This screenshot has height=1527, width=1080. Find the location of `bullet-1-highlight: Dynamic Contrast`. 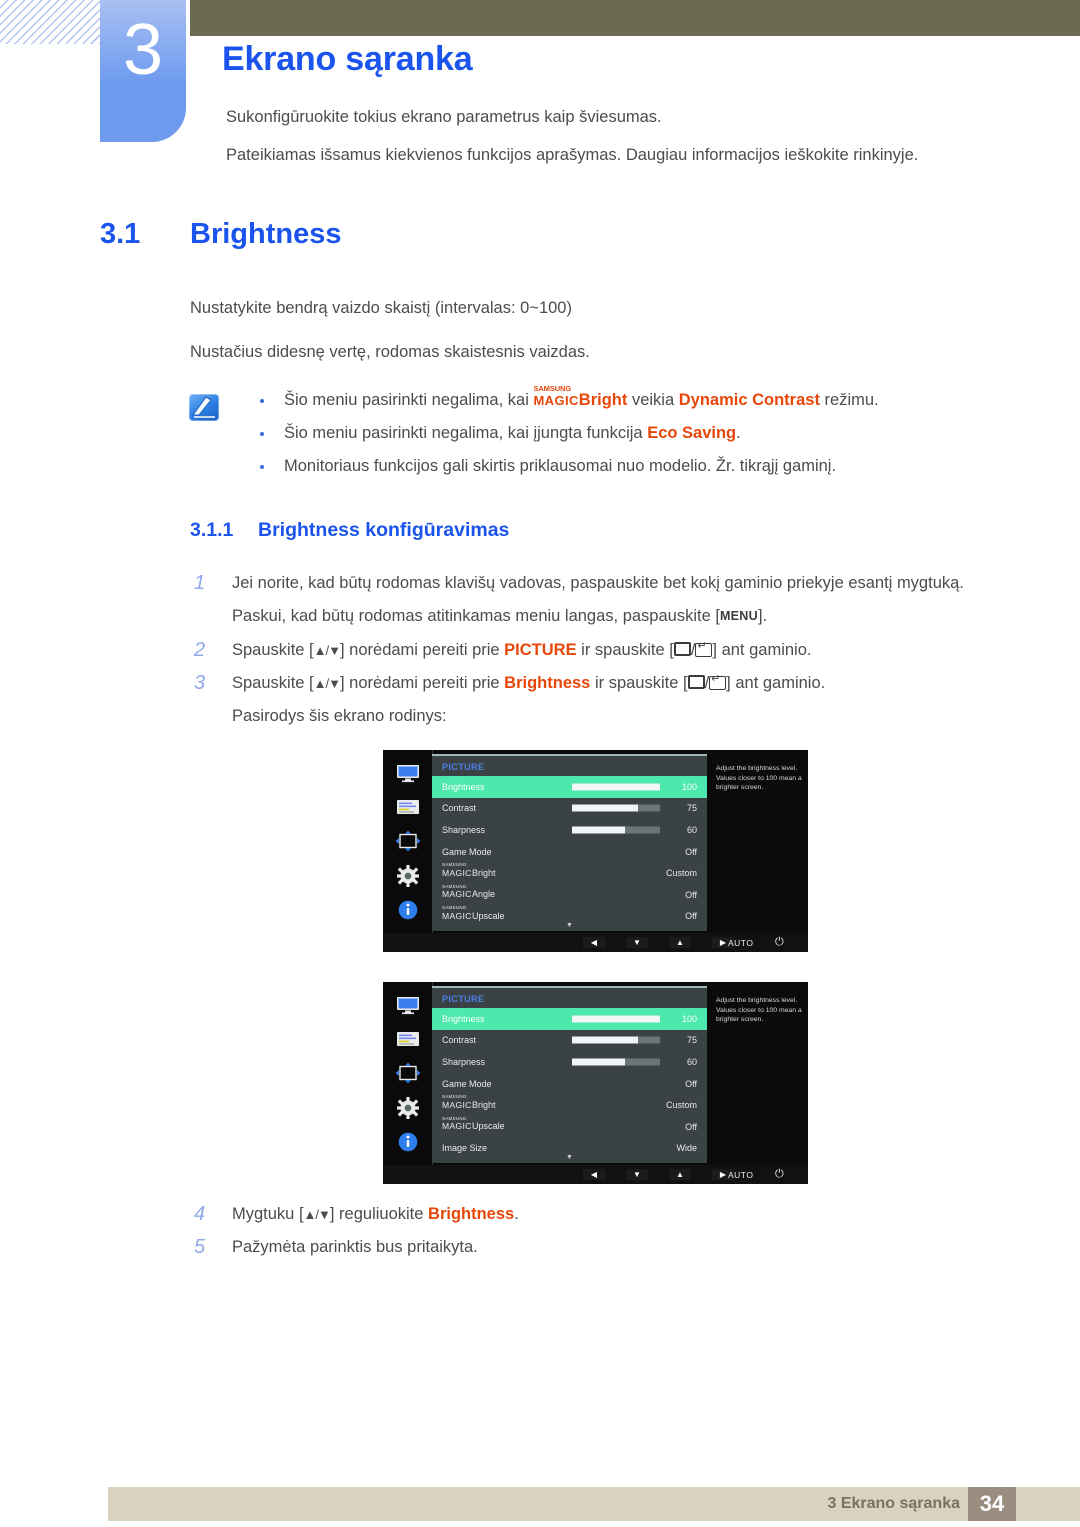

bullet-1-highlight: Dynamic Contrast is located at coordinates (749, 400).